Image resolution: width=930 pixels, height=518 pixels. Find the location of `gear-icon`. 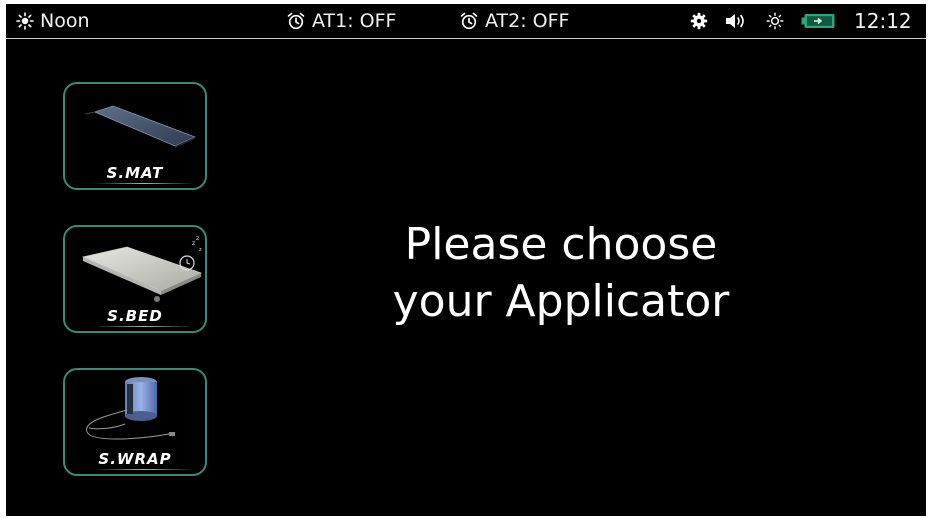

gear-icon is located at coordinates (699, 21).